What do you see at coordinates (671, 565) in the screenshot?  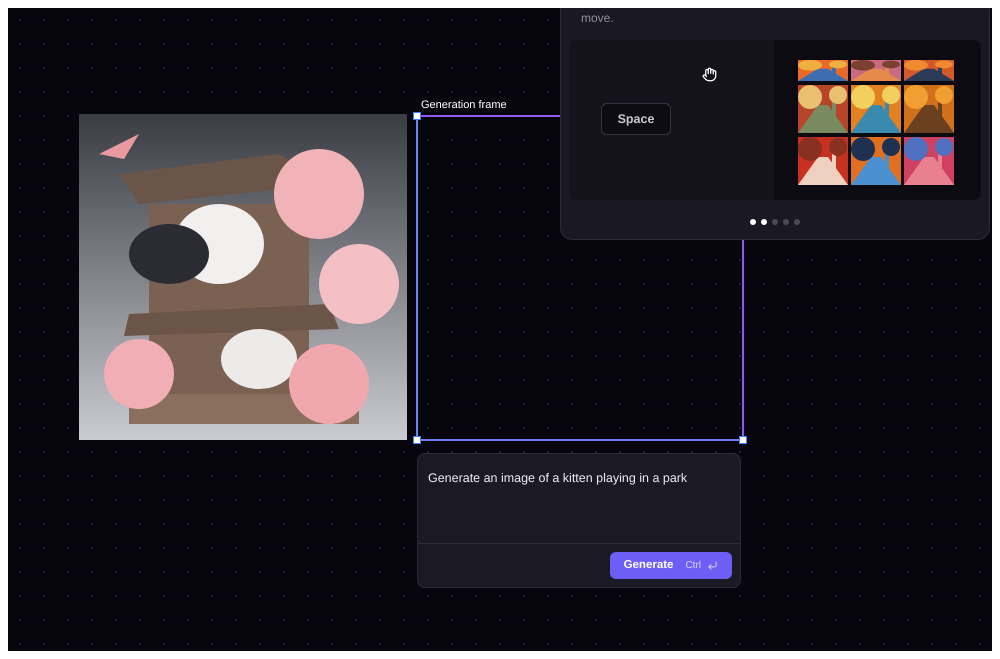 I see `generate-button: Generate Ctrl` at bounding box center [671, 565].